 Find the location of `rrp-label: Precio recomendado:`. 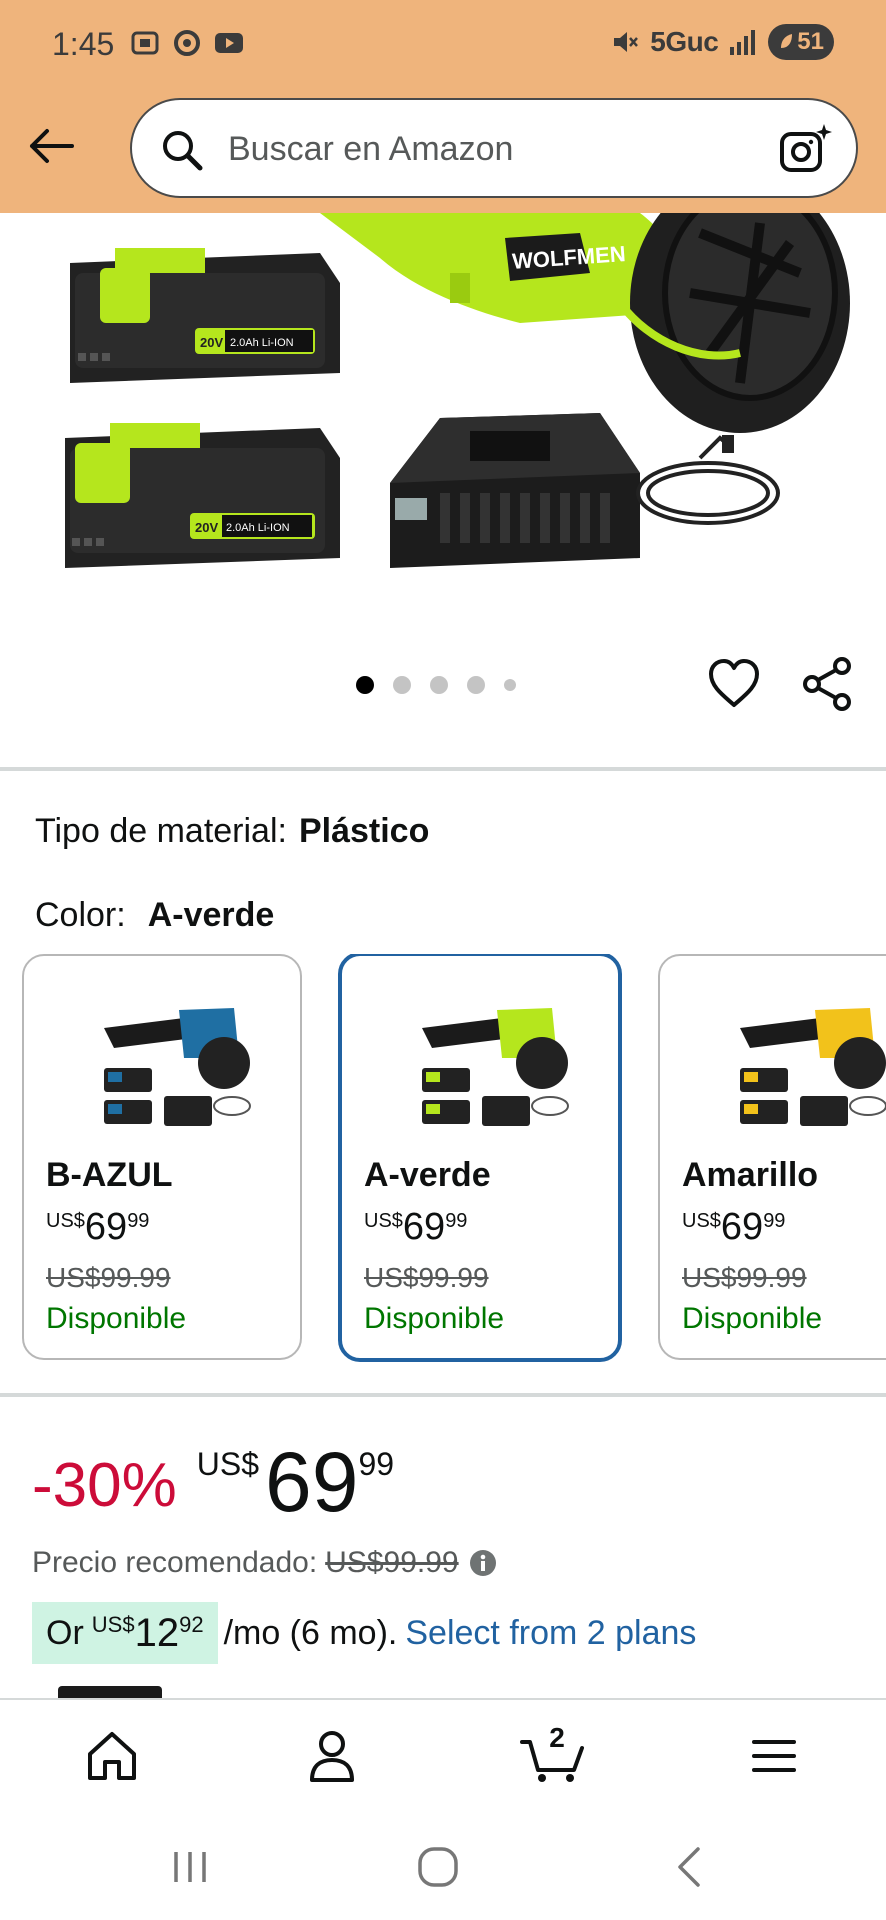

rrp-label: Precio recomendado: is located at coordinates (175, 1562).